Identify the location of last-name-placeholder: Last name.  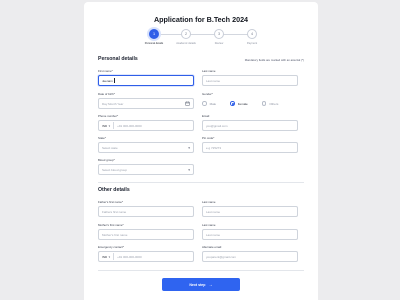
(213, 80).